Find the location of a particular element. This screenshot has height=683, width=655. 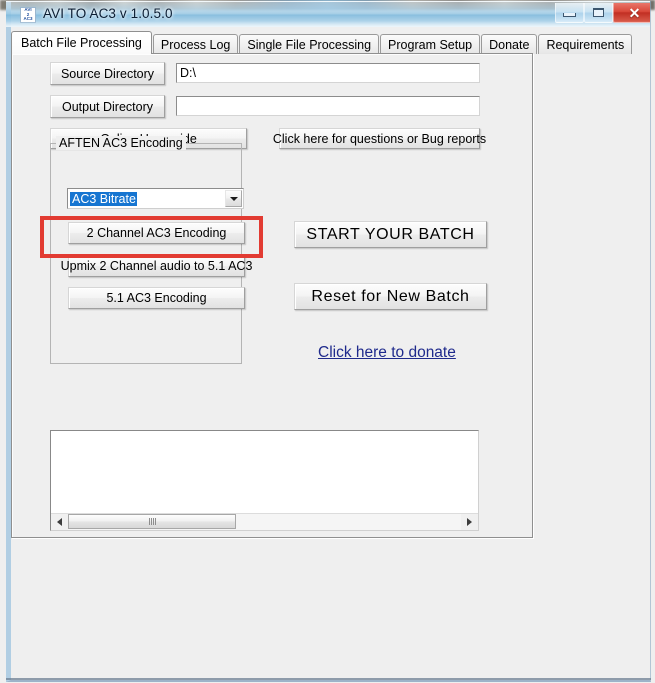

log-listbox-horizontal-scrollbar is located at coordinates (264, 521).